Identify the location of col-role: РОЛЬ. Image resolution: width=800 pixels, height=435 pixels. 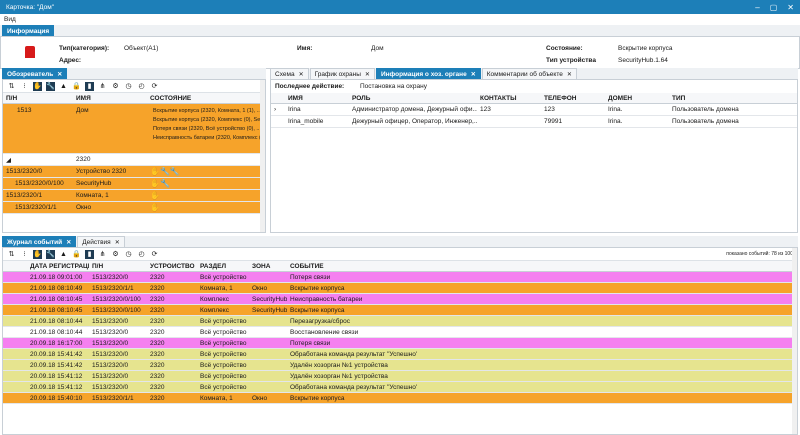
(413, 98).